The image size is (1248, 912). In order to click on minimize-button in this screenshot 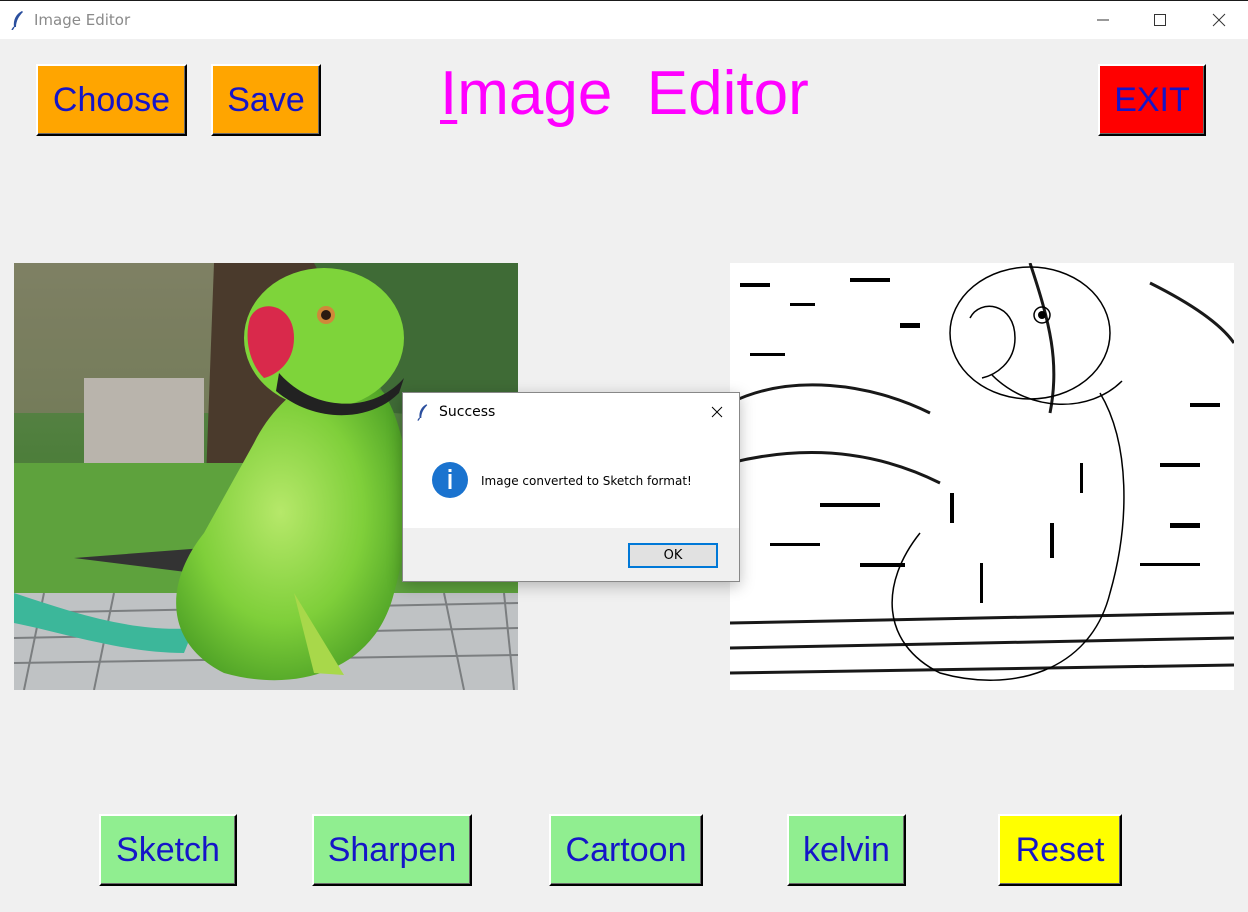, I will do `click(1103, 20)`.